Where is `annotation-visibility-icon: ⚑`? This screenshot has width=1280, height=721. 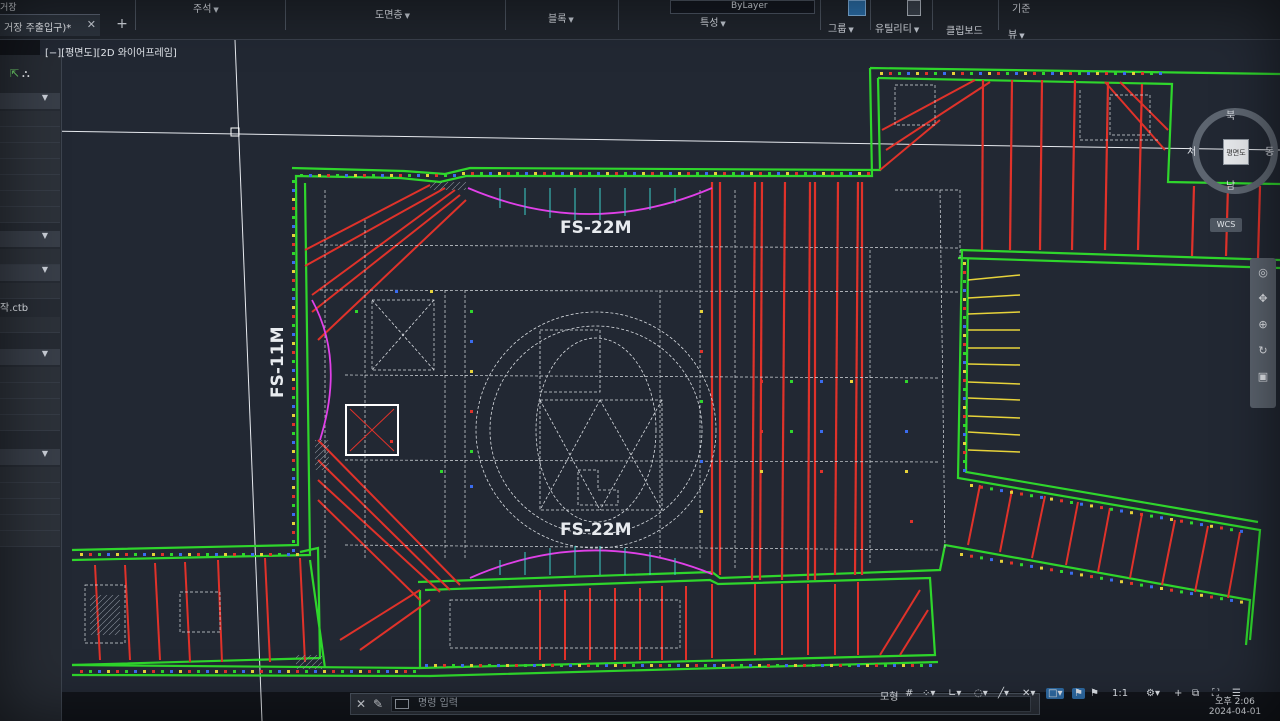
annotation-visibility-icon: ⚑ is located at coordinates (1078, 693).